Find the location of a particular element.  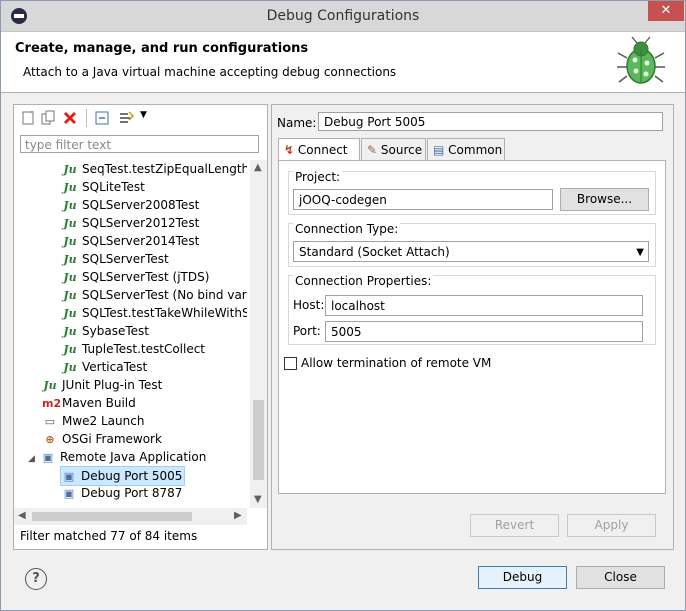

tree-item-debug-port-5005: ▣ Debug Port 5005 is located at coordinates (123, 476).